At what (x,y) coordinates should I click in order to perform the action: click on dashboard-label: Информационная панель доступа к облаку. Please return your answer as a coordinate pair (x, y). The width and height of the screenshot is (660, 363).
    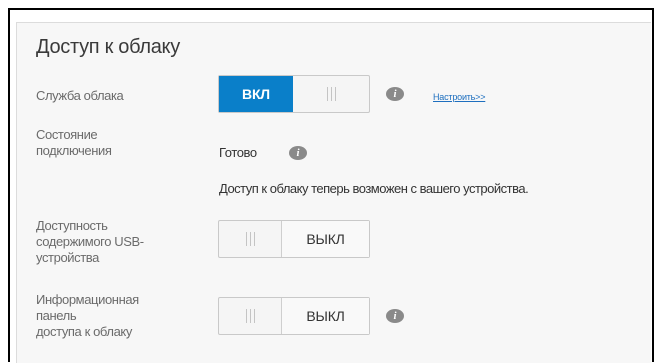
    Looking at the image, I should click on (87, 315).